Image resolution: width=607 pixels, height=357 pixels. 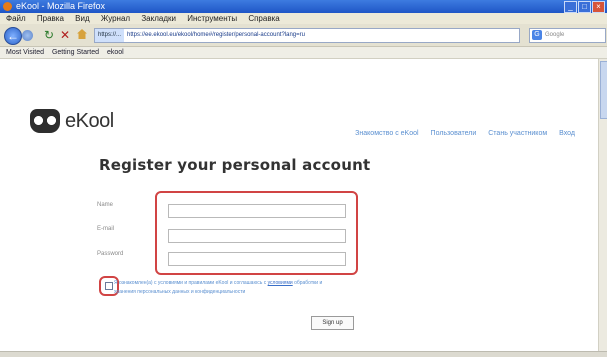 What do you see at coordinates (115, 18) in the screenshot?
I see `menu-item-history: Журнал` at bounding box center [115, 18].